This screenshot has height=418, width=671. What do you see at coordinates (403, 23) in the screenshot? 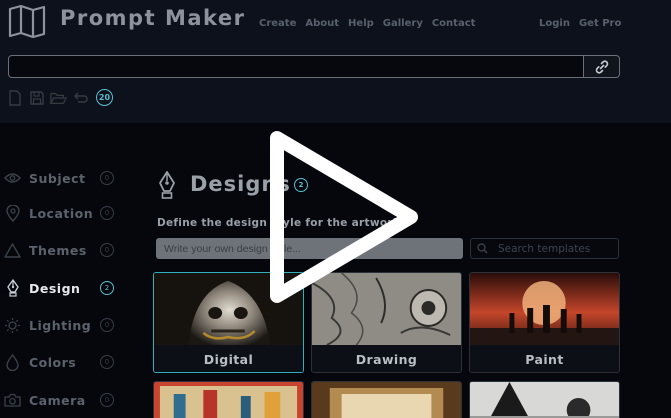
I see `nav-gallery: Gallery` at bounding box center [403, 23].